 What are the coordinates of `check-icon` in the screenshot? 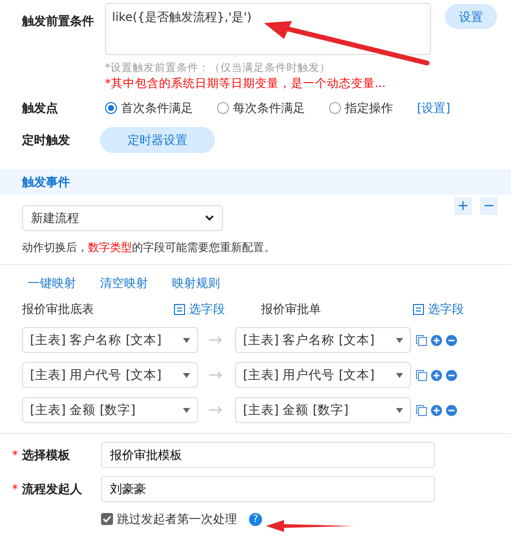 It's located at (107, 519).